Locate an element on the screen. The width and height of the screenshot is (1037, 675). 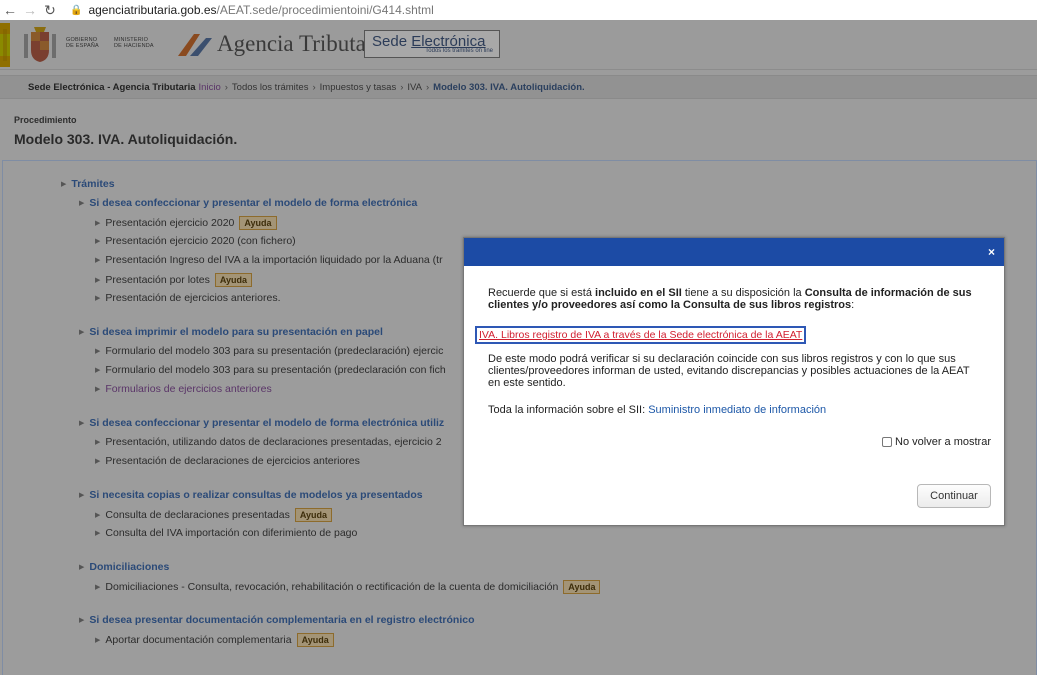
tree-node-tramites: ▶ Trámites is located at coordinates (88, 184).